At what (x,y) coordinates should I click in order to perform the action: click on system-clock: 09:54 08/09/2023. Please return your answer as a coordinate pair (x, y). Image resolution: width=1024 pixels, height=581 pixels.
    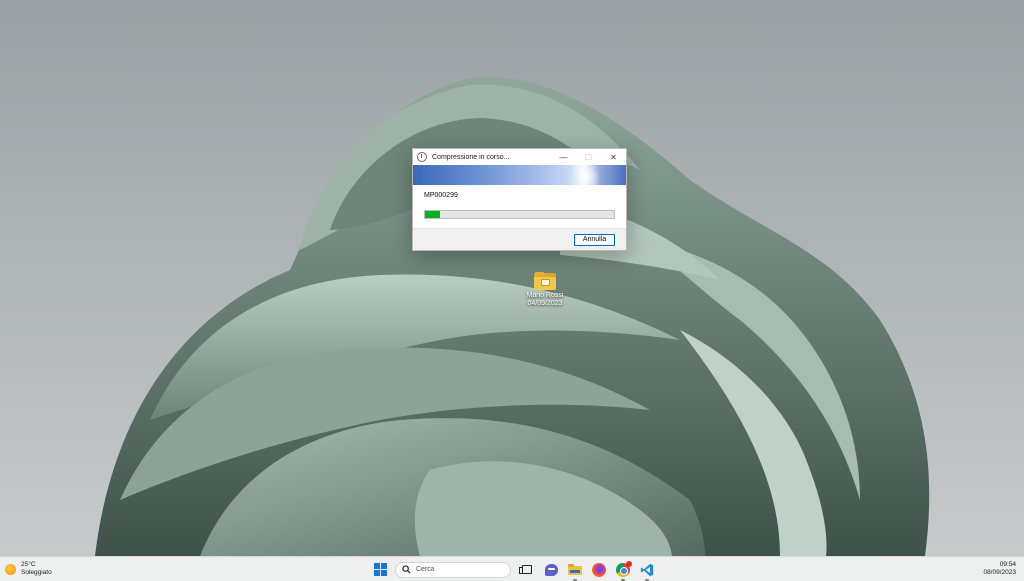
    Looking at the image, I should click on (999, 569).